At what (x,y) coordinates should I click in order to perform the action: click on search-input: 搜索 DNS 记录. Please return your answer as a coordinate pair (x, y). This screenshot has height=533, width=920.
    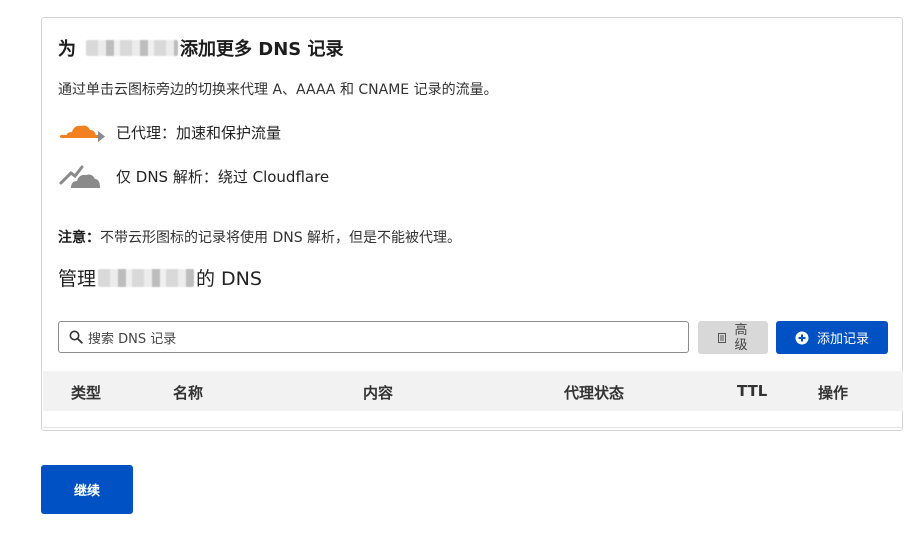
    Looking at the image, I should click on (373, 337).